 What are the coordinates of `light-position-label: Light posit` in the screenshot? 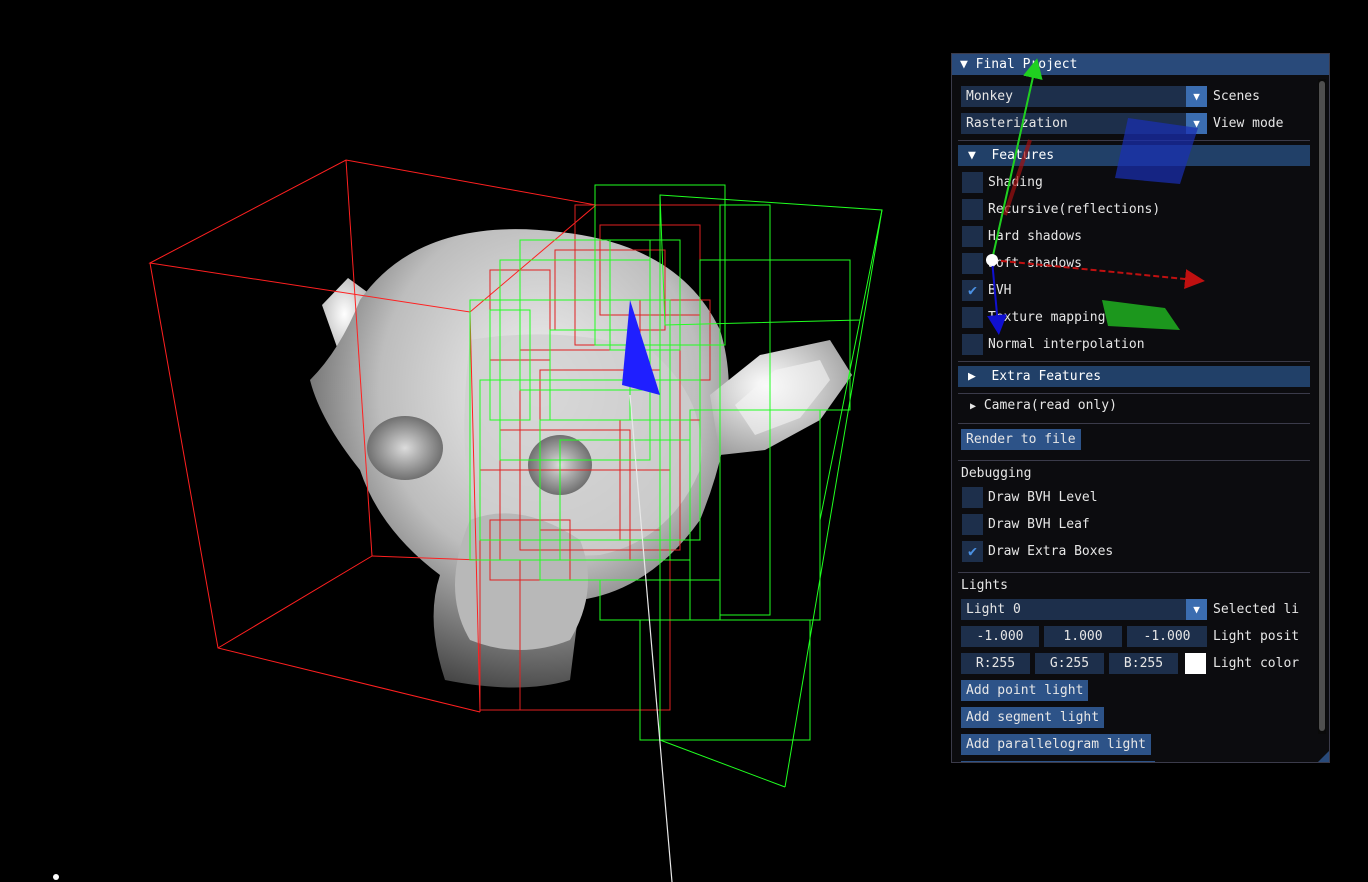 It's located at (1256, 636).